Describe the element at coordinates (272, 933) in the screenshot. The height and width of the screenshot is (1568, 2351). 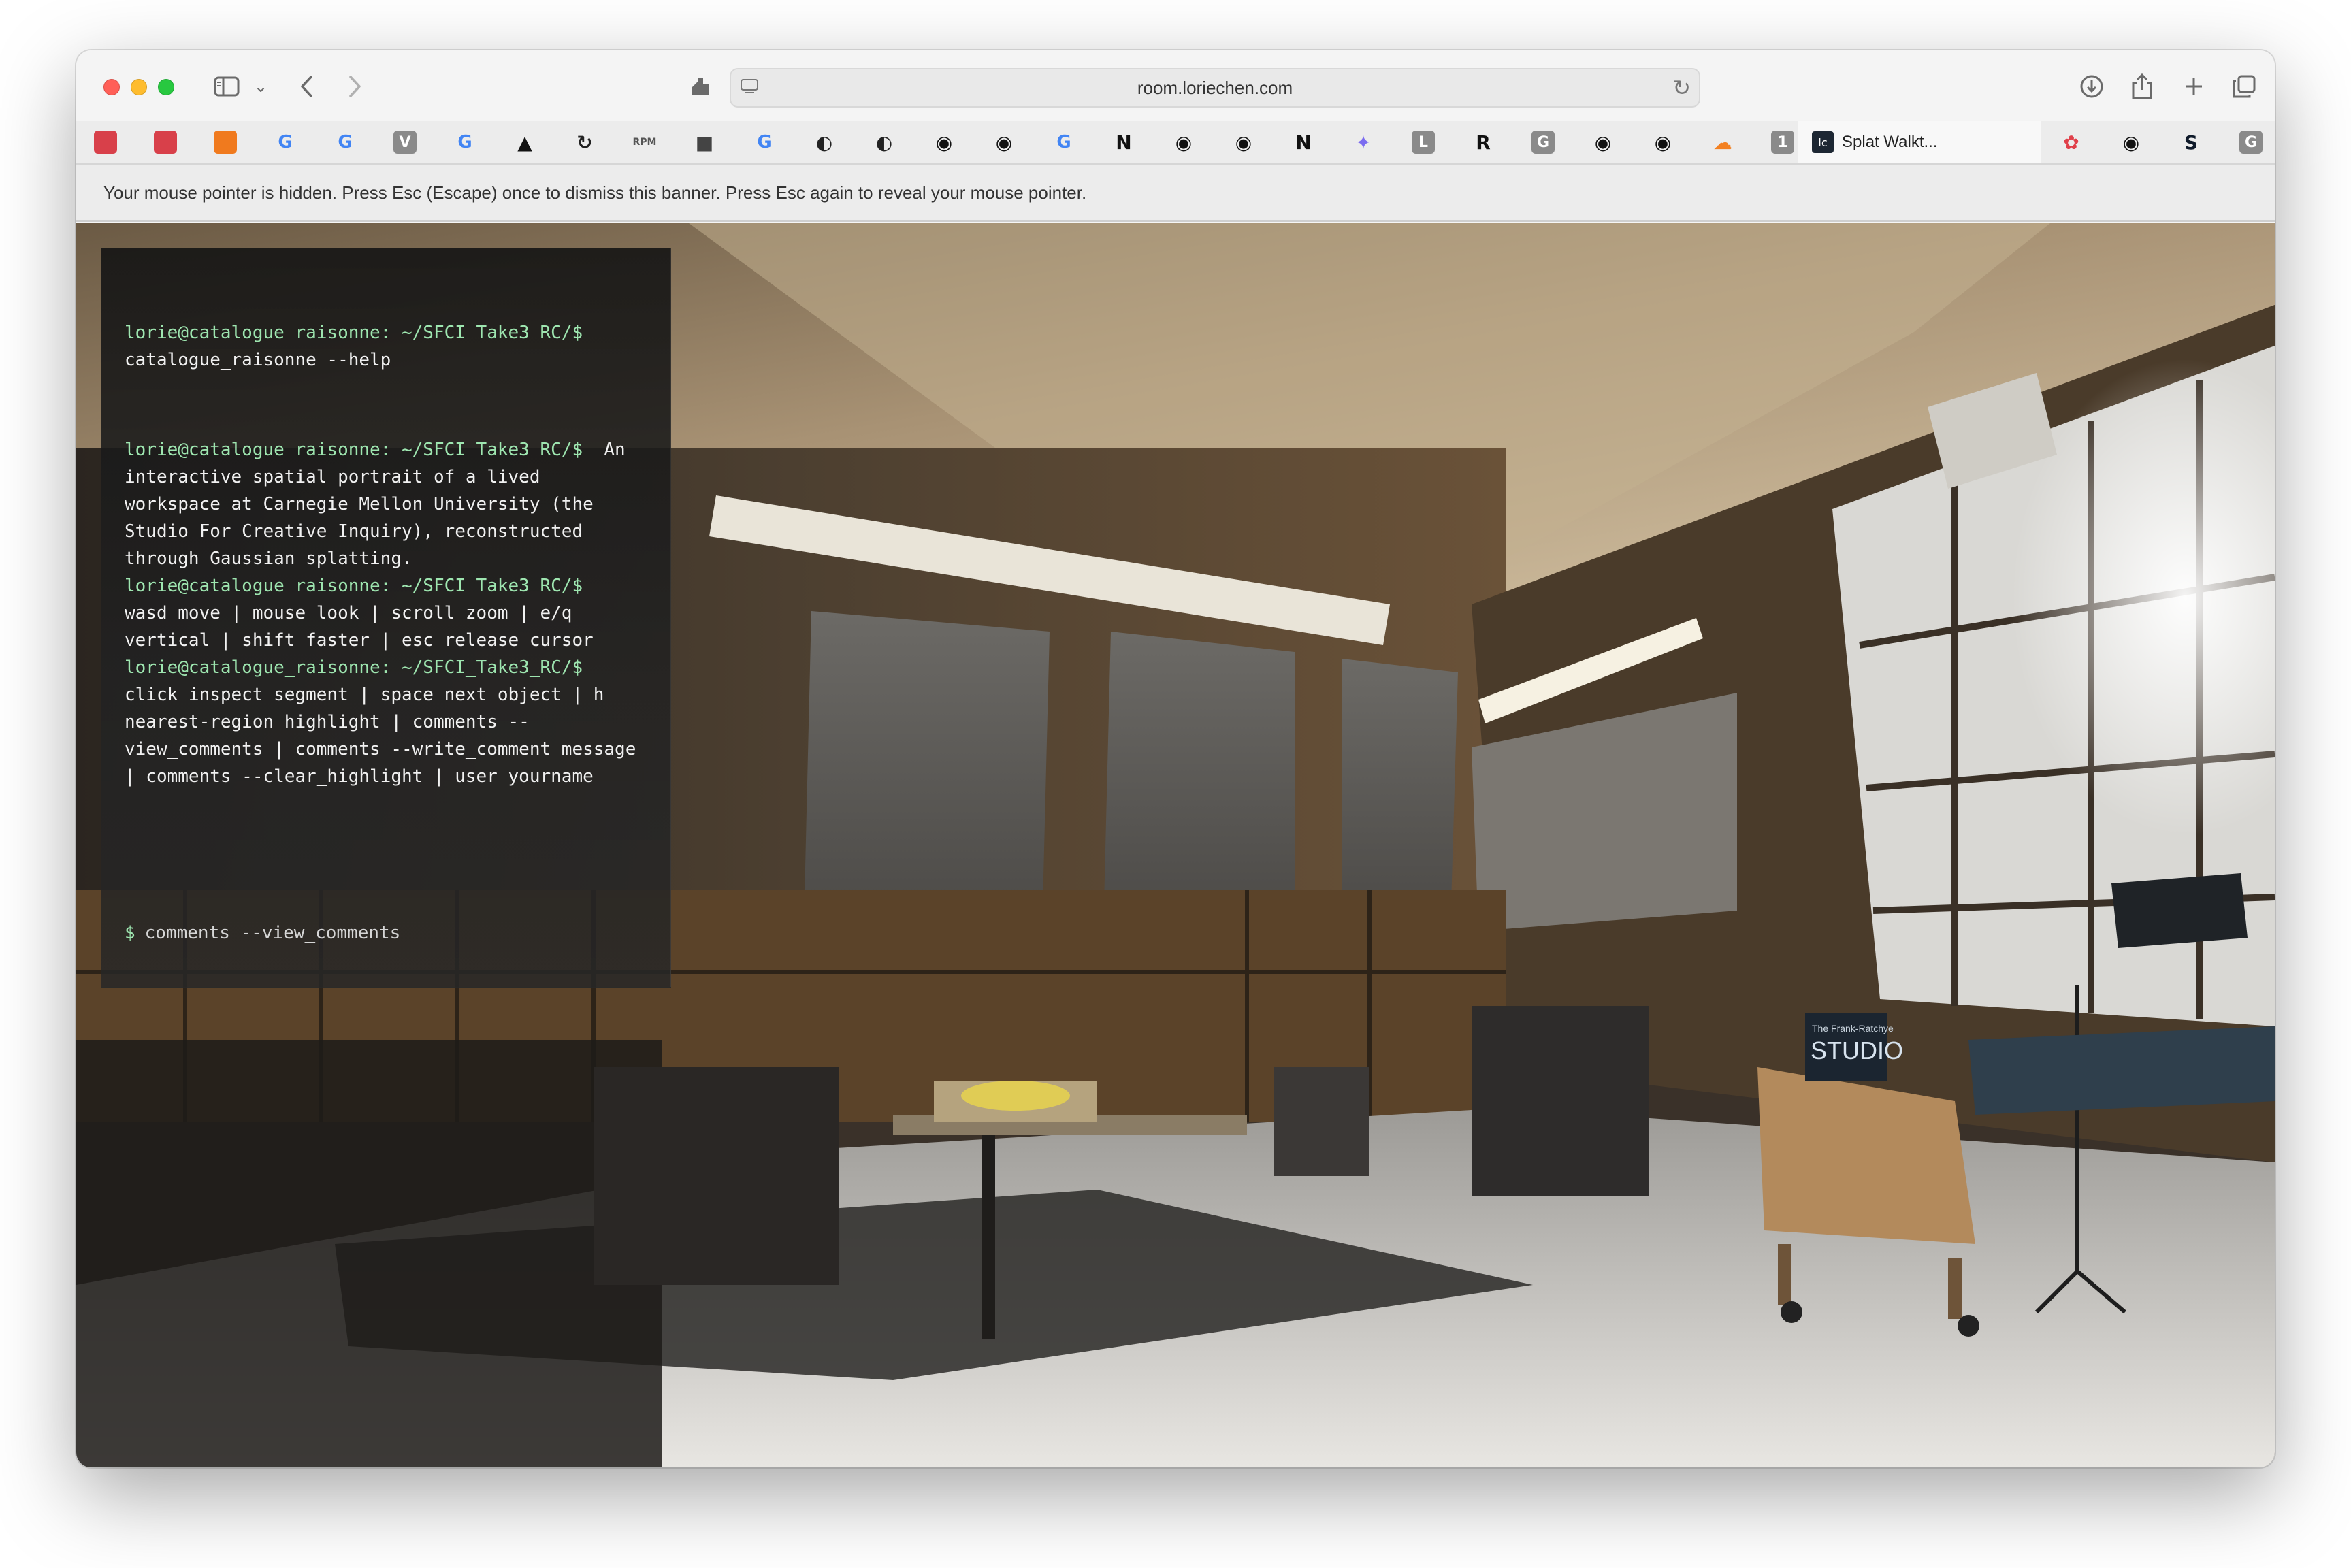
I see `terminal-input-value: comments --view_comments` at that location.